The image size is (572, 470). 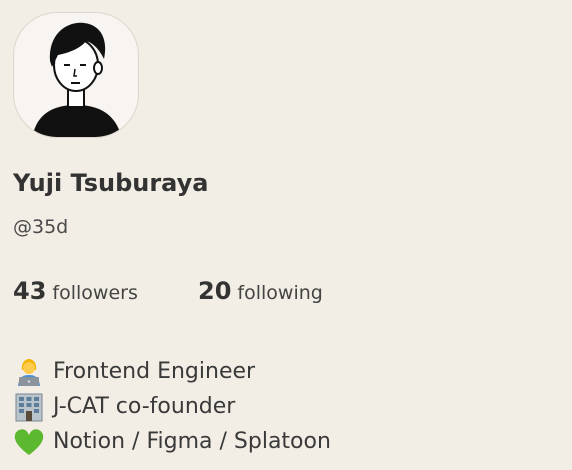 What do you see at coordinates (29, 442) in the screenshot?
I see `green-heart-icon` at bounding box center [29, 442].